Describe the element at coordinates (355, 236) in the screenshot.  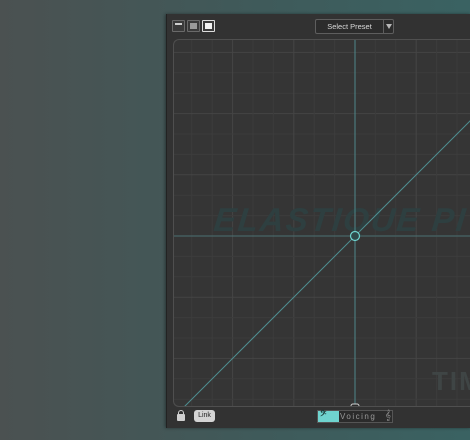
I see `center-node-handle` at that location.